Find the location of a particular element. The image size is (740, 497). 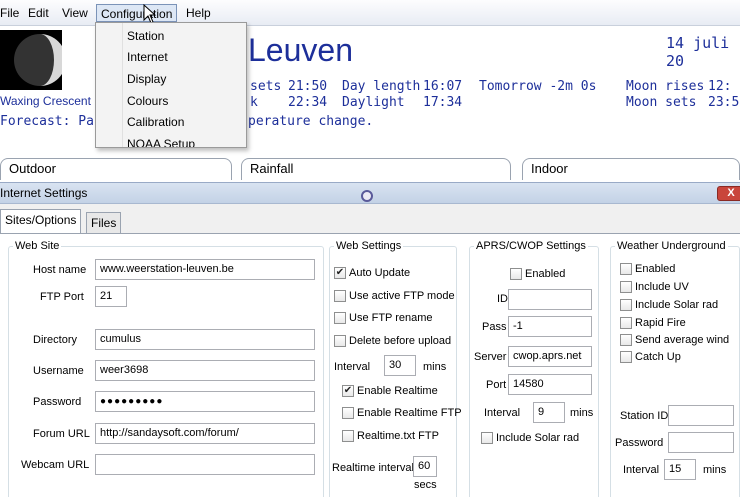

menu-help: Help is located at coordinates (198, 13).